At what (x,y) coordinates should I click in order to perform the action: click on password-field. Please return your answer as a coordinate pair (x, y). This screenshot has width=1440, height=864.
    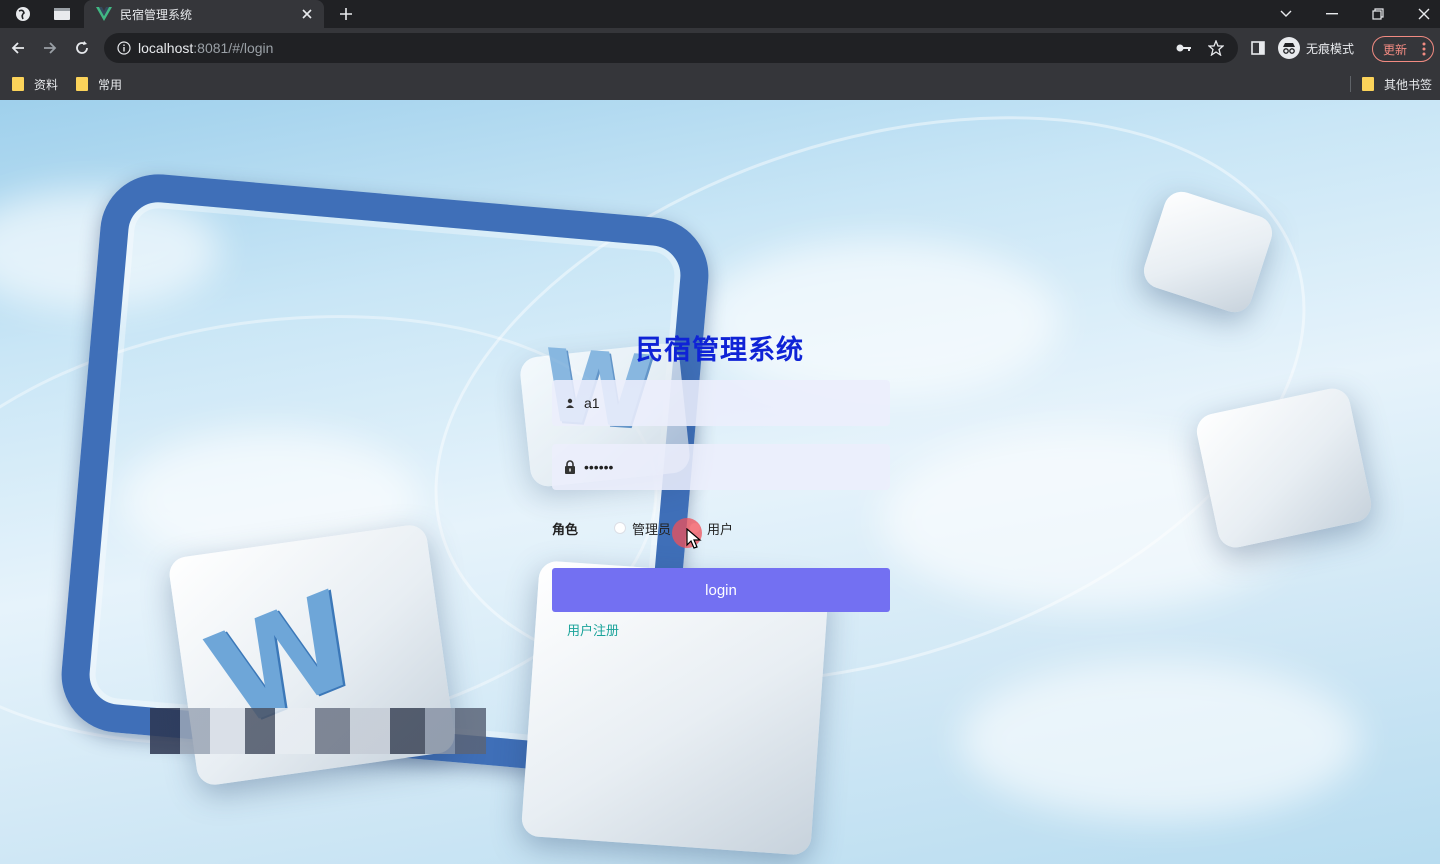
    Looking at the image, I should click on (721, 467).